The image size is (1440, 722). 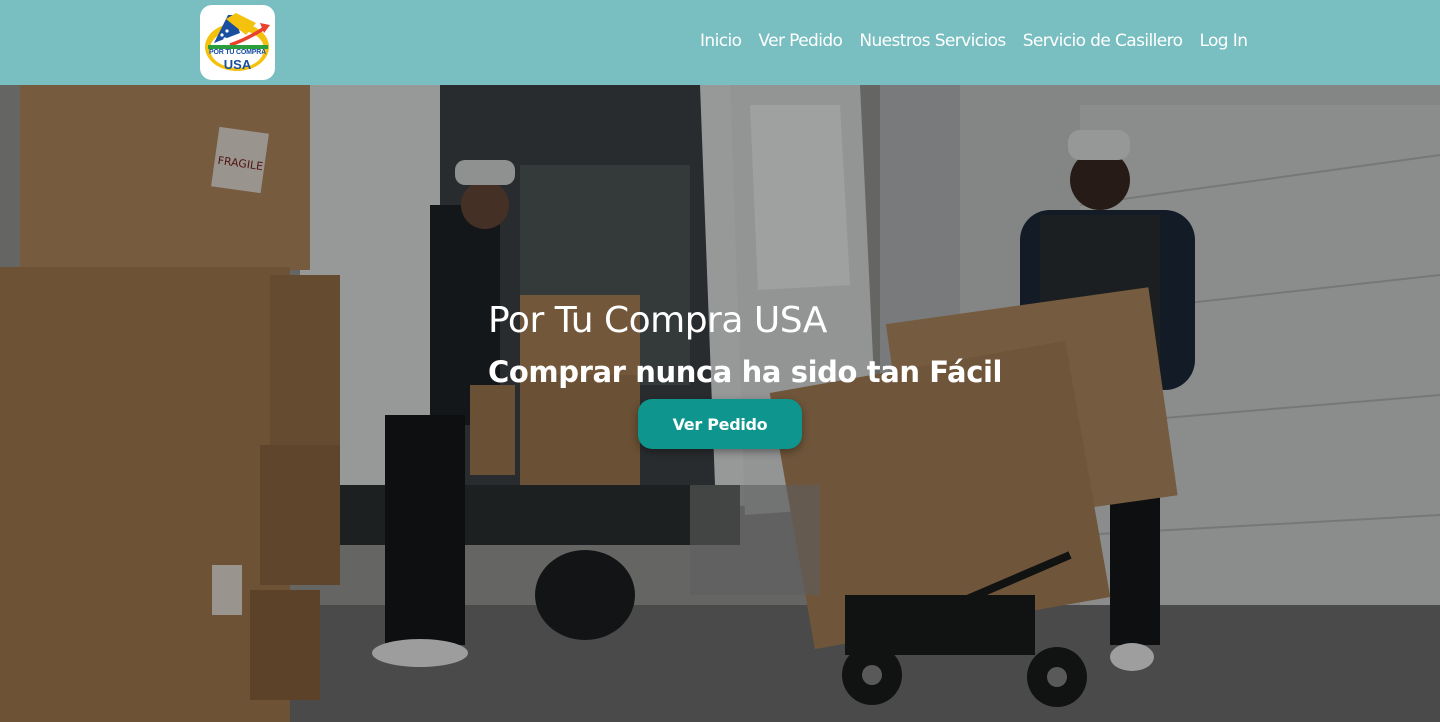 What do you see at coordinates (800, 41) in the screenshot?
I see `nav-link-ver-pedido: Ver Pedido` at bounding box center [800, 41].